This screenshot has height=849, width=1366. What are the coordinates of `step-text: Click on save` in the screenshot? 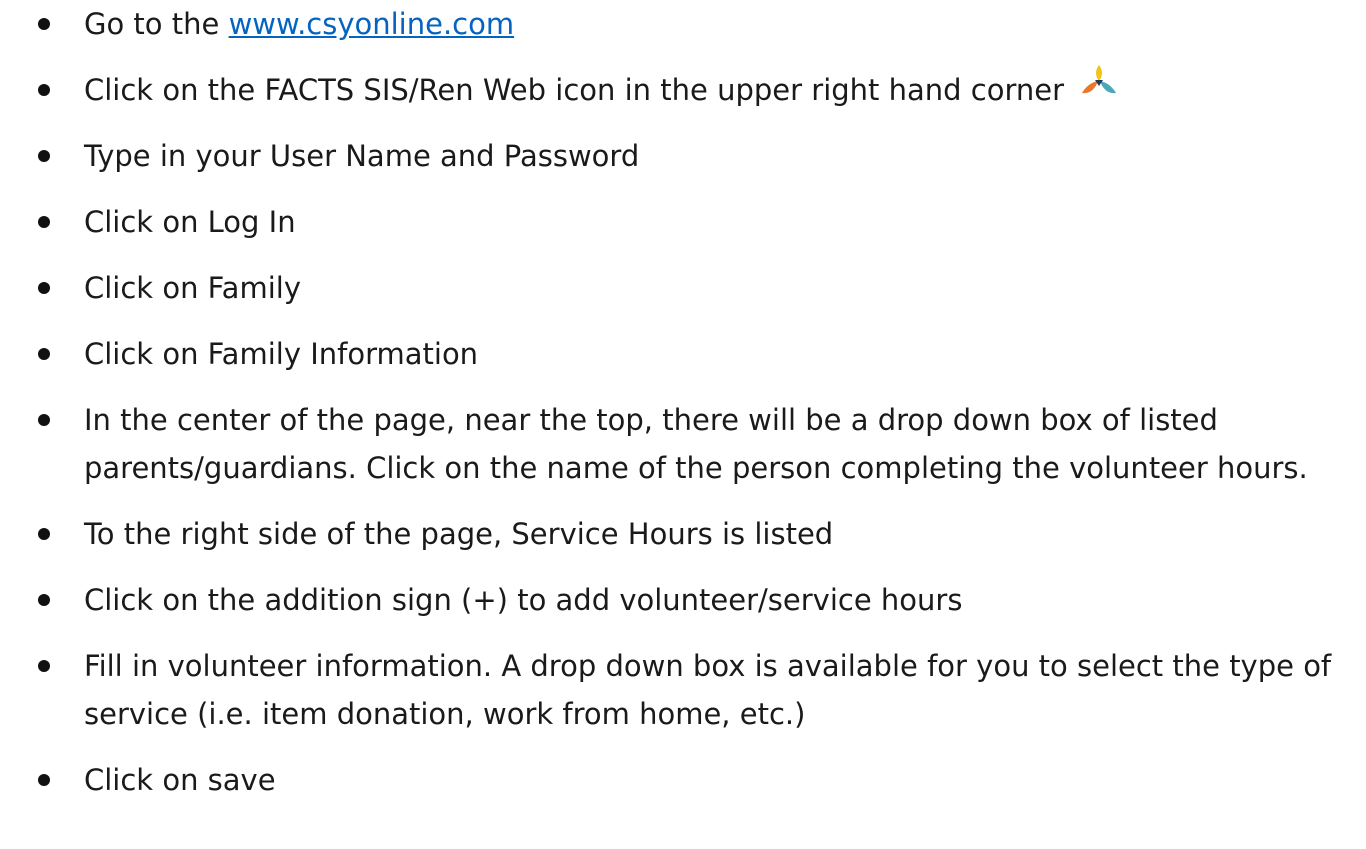 It's located at (180, 780).